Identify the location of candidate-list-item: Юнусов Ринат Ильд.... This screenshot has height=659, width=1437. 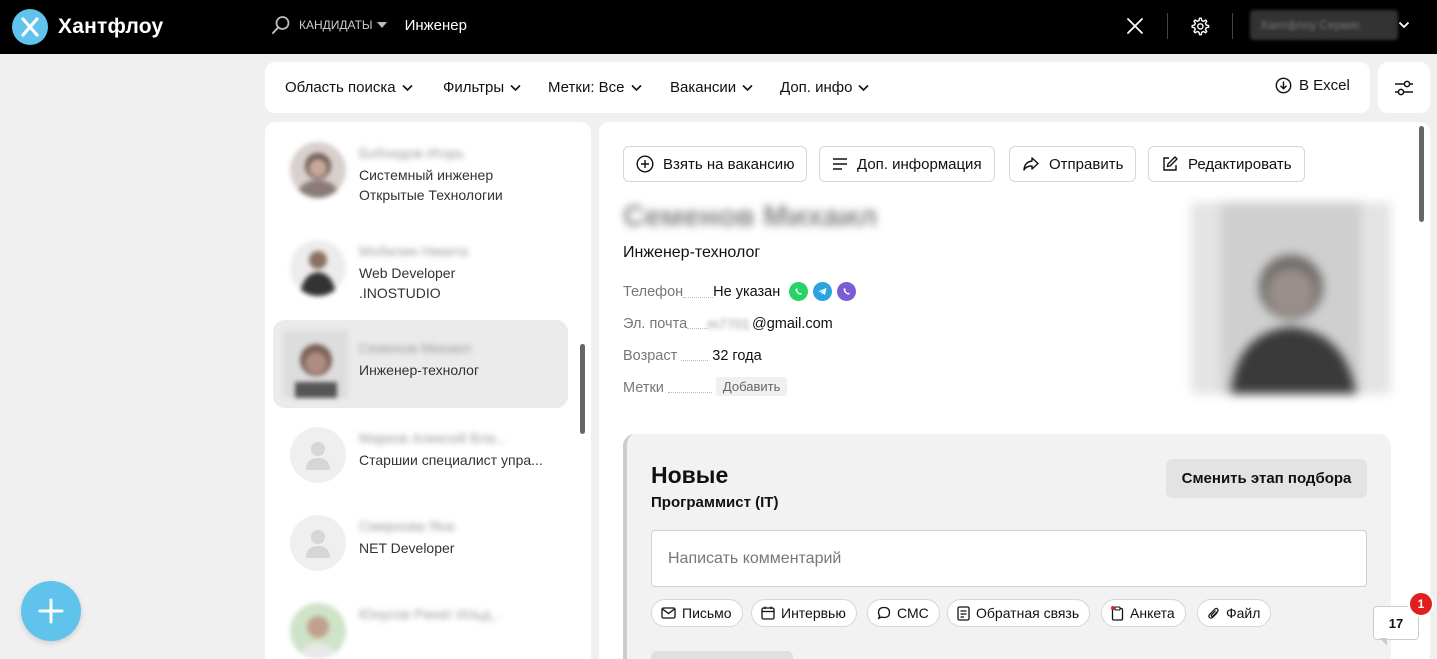
(420, 622).